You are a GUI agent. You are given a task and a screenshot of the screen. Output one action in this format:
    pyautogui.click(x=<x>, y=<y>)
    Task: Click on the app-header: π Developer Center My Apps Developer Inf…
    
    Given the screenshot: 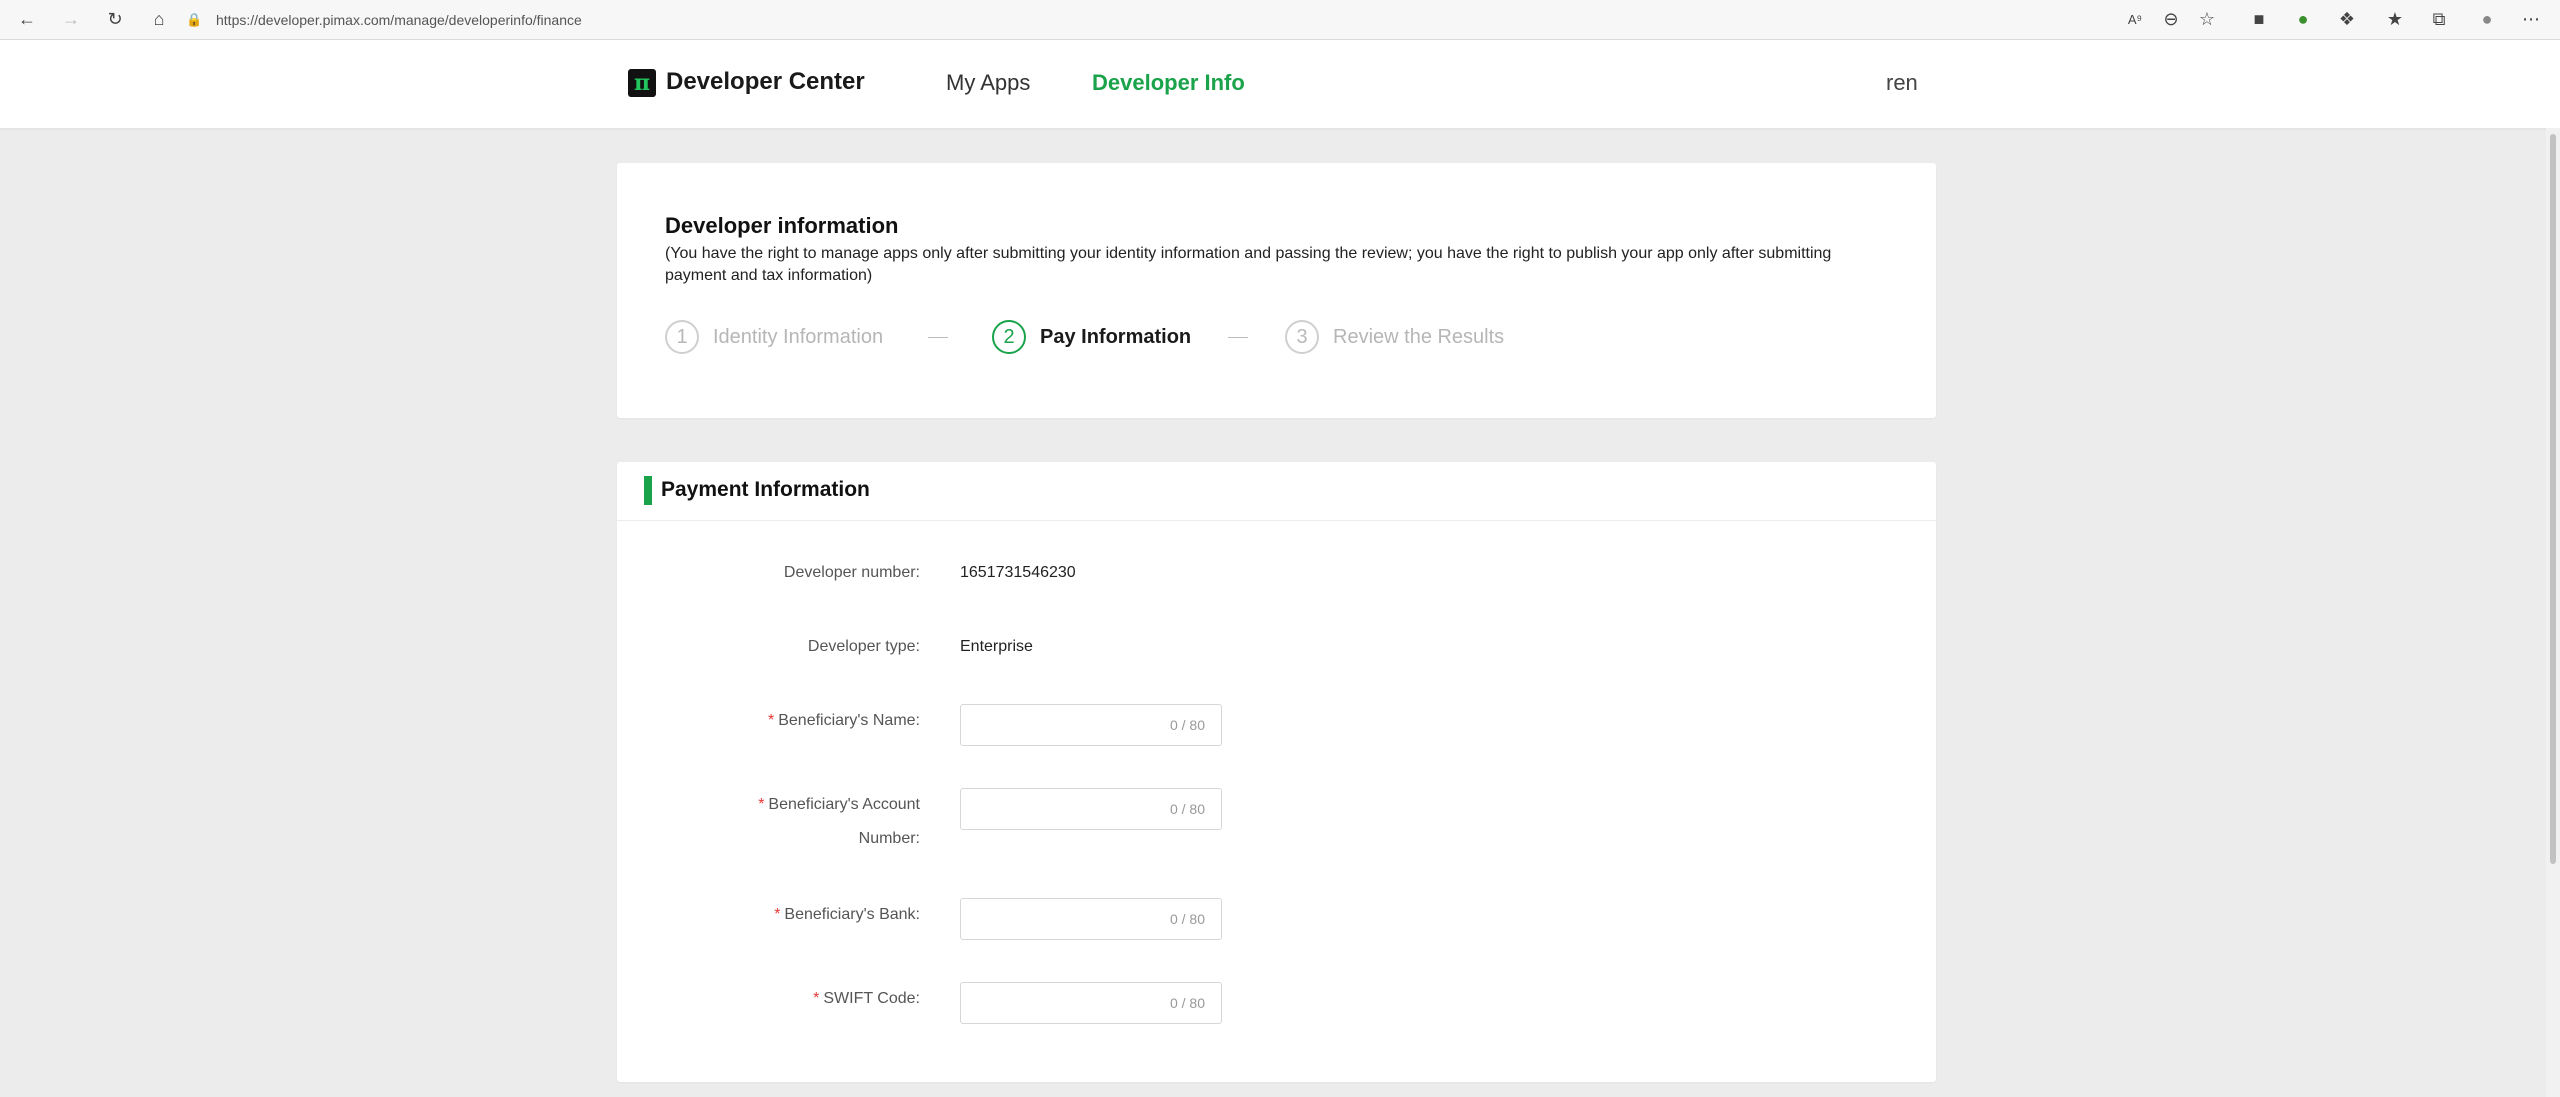 What is the action you would take?
    pyautogui.click(x=1280, y=84)
    